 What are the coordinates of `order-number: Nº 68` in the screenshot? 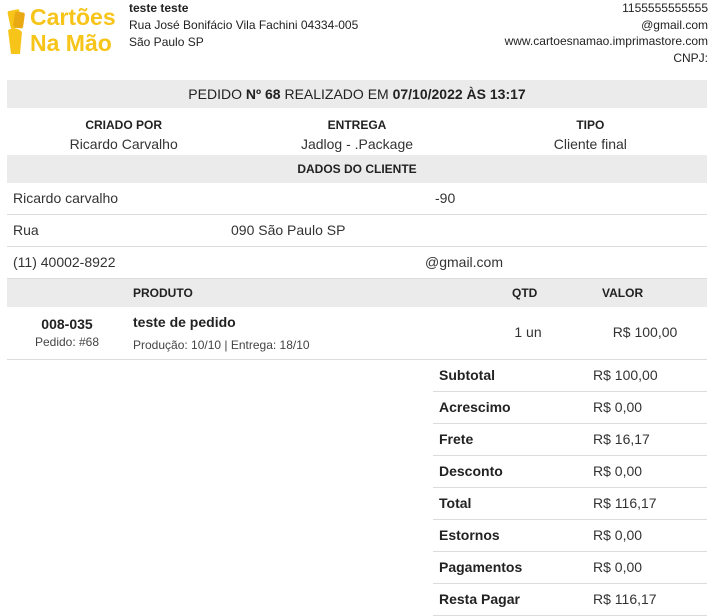 It's located at (263, 94).